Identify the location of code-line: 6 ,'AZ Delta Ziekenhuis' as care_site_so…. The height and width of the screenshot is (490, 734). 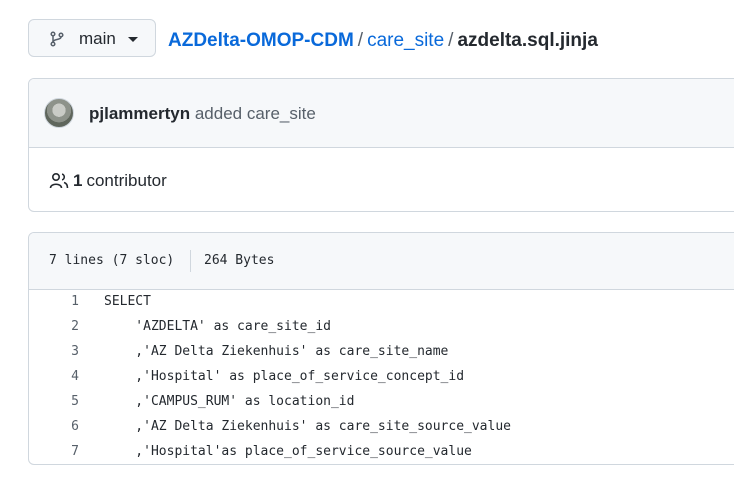
(381, 427).